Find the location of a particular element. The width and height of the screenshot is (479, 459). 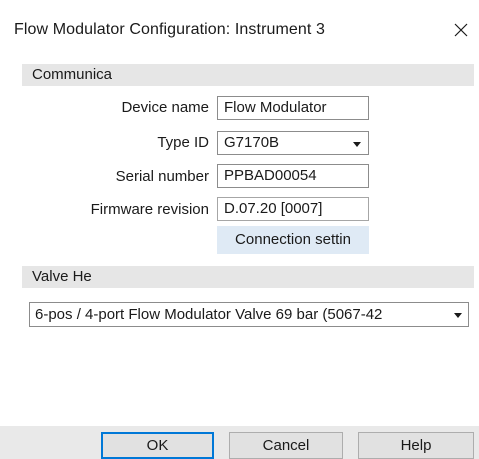

communication-section-header: Communica is located at coordinates (248, 75).